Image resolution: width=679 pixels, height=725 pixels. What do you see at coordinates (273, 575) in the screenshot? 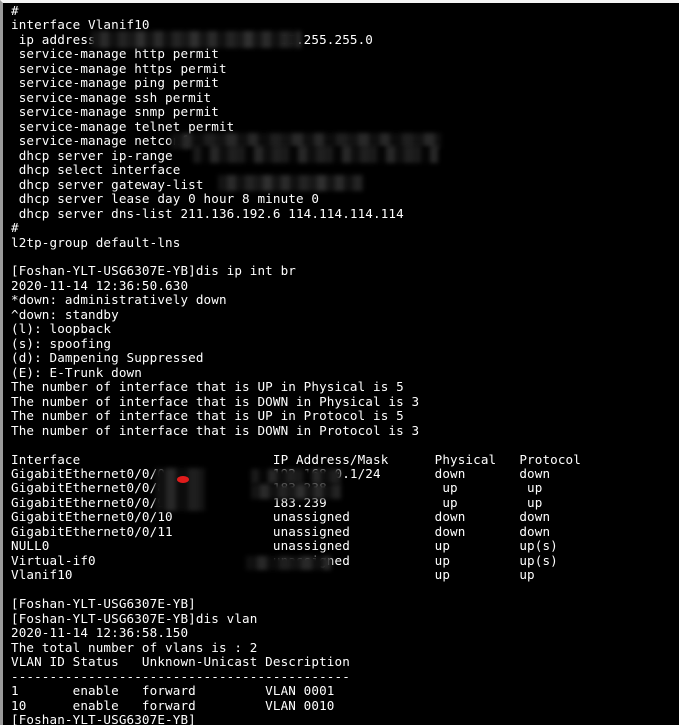
I see `terminal-line: Vlanif10 up up` at bounding box center [273, 575].